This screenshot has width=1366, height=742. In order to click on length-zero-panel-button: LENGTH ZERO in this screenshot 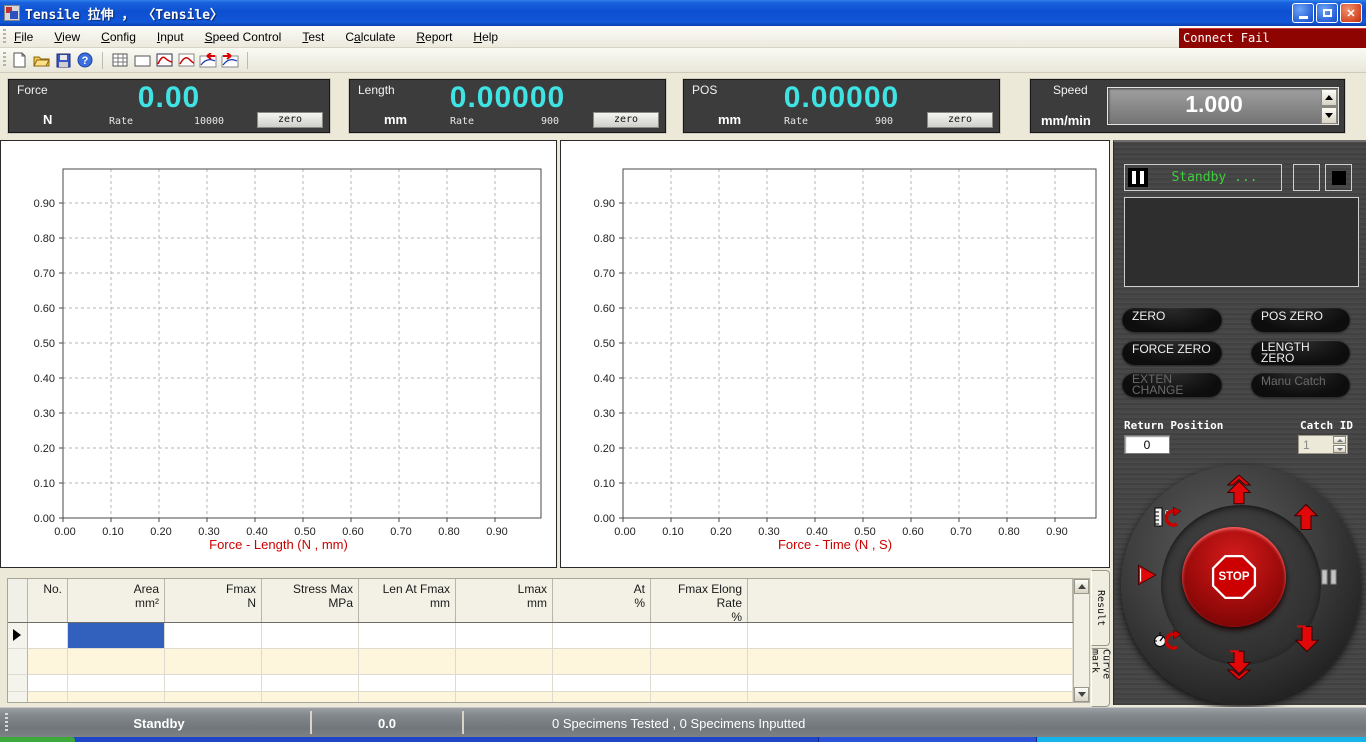, I will do `click(1300, 352)`.